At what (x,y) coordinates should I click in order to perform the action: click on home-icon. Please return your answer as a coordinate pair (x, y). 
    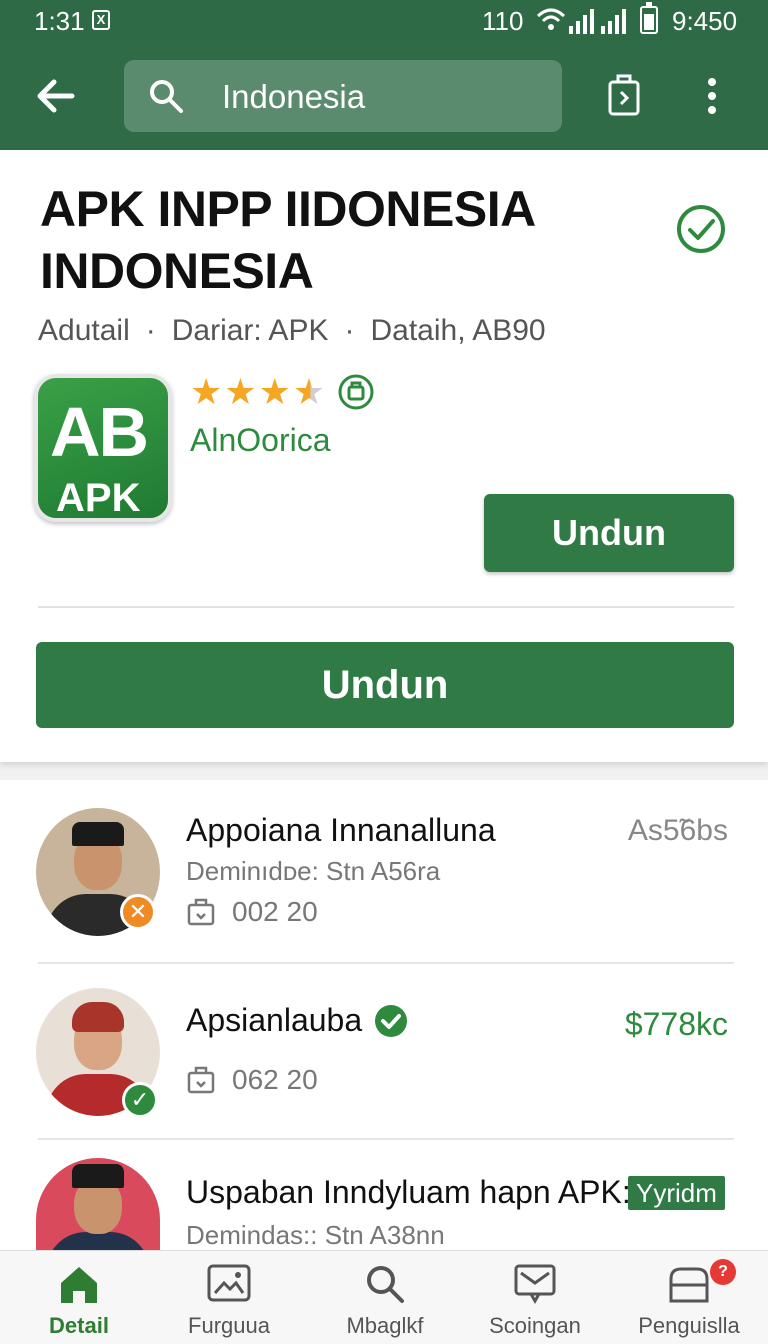
    Looking at the image, I should click on (79, 1285).